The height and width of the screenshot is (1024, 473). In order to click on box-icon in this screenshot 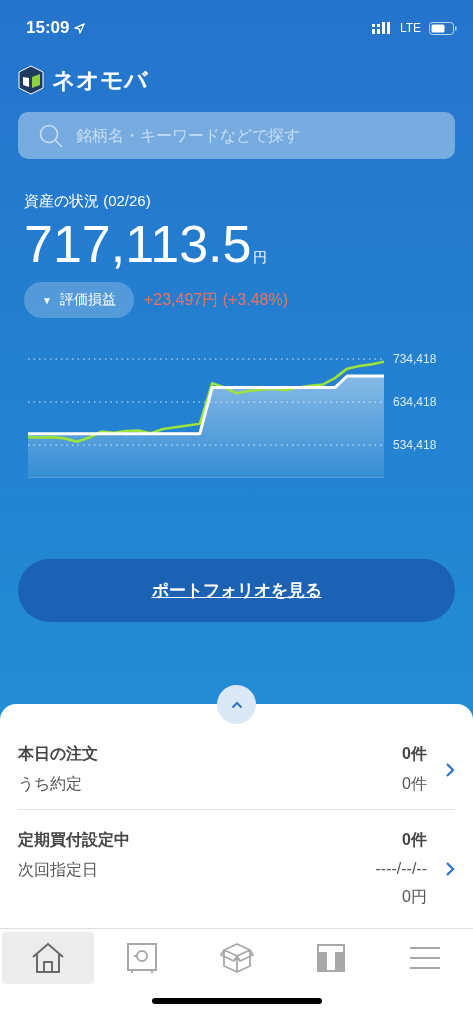, I will do `click(236, 958)`.